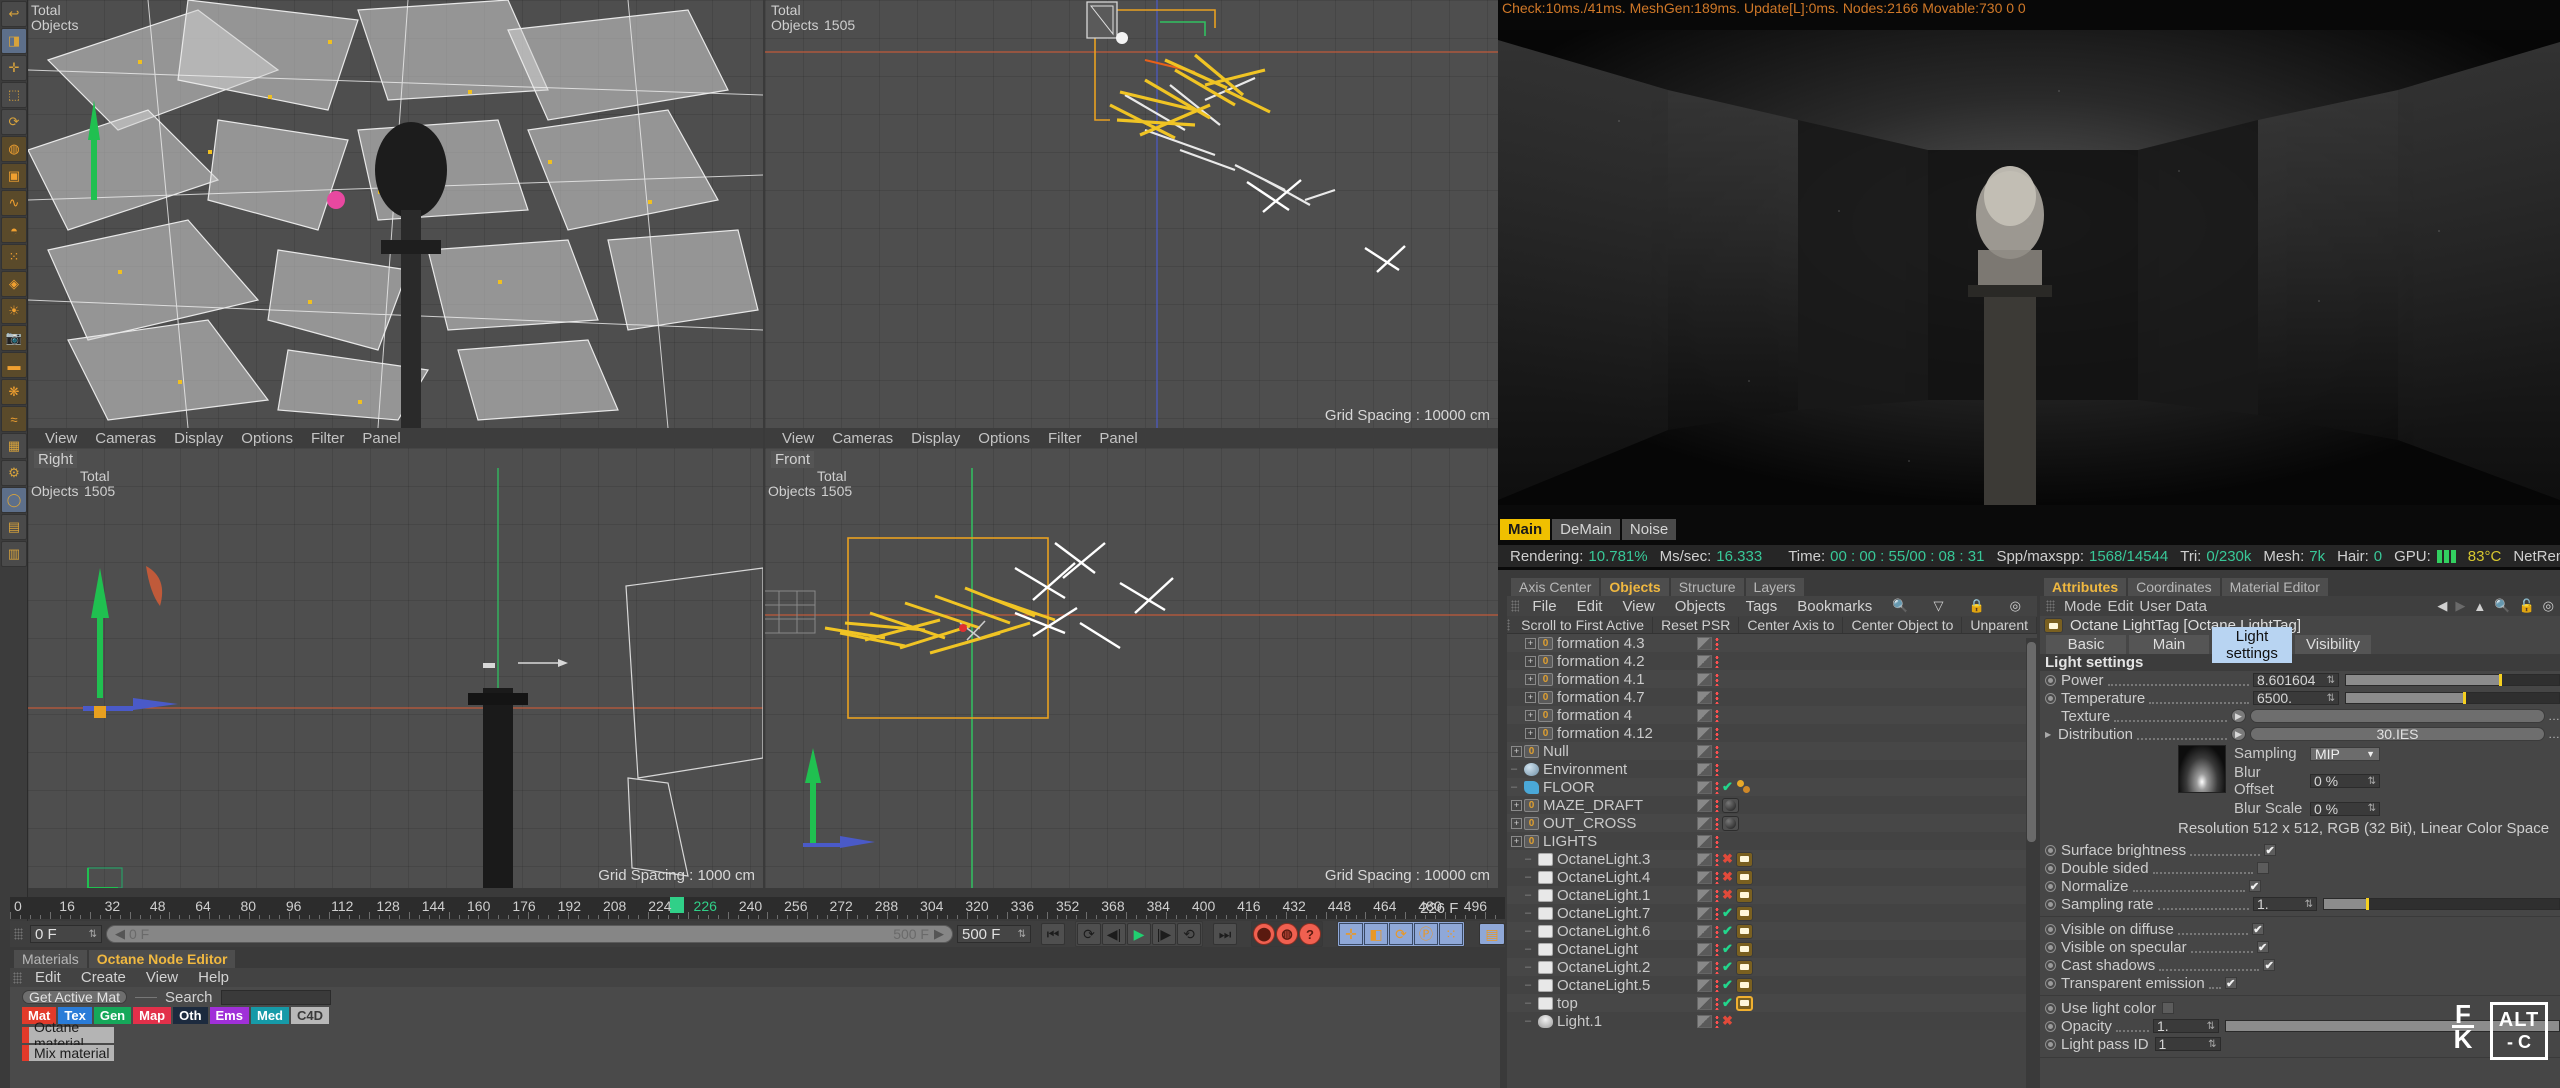 The height and width of the screenshot is (1088, 2560). I want to click on cast-shadows-row: Cast shadows ✔, so click(2300, 965).